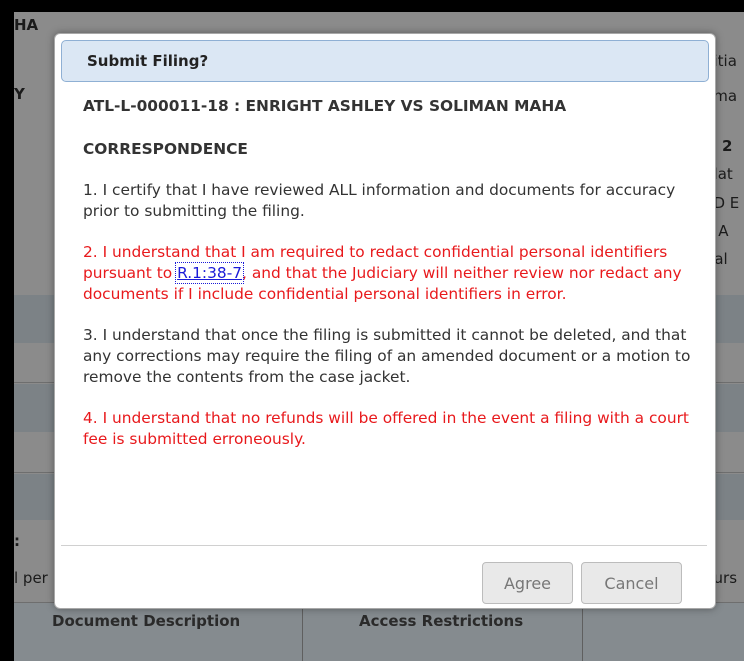  Describe the element at coordinates (406, 106) in the screenshot. I see `case-name: ENRIGHT ASHLEY VS SOLIMAN MAHA` at that location.